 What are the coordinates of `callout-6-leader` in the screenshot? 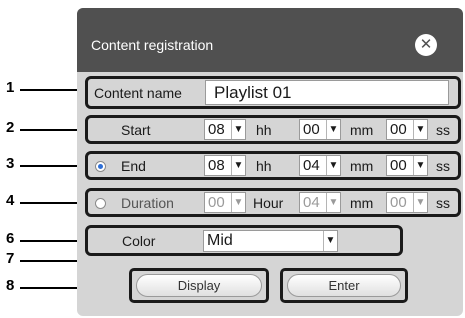 It's located at (54, 241).